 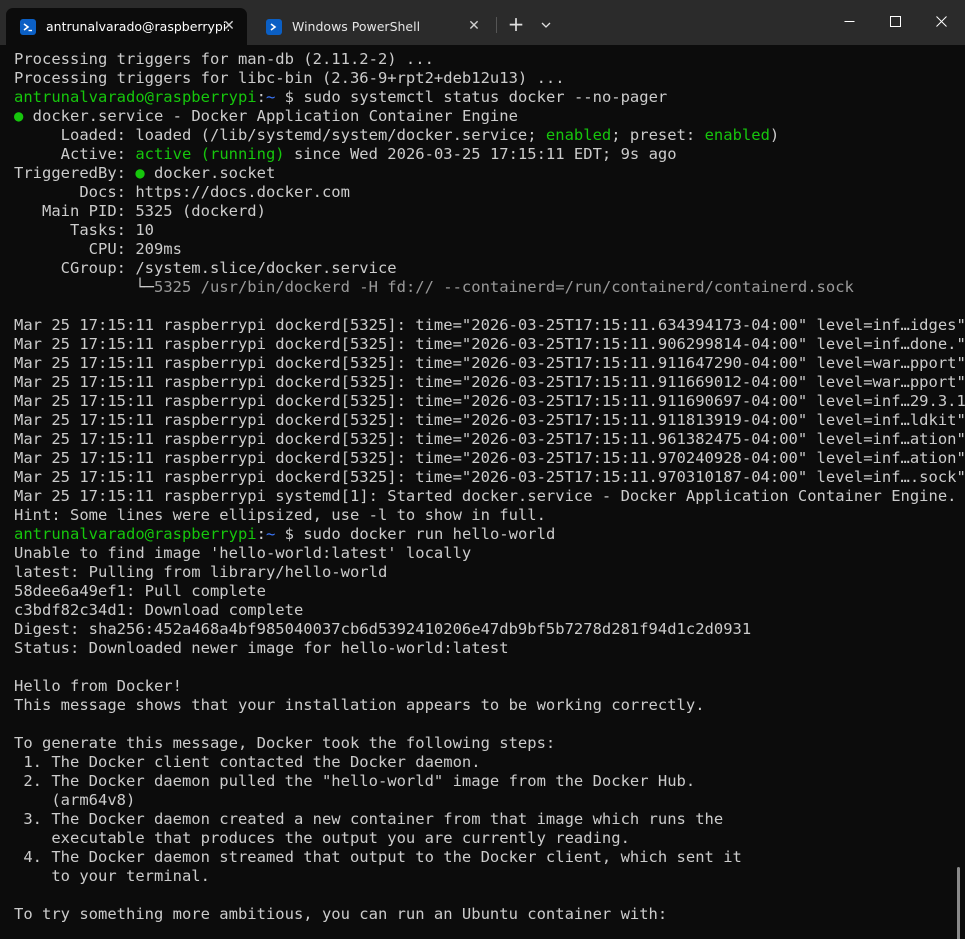 I want to click on output-line: (arm64v8), so click(x=75, y=800).